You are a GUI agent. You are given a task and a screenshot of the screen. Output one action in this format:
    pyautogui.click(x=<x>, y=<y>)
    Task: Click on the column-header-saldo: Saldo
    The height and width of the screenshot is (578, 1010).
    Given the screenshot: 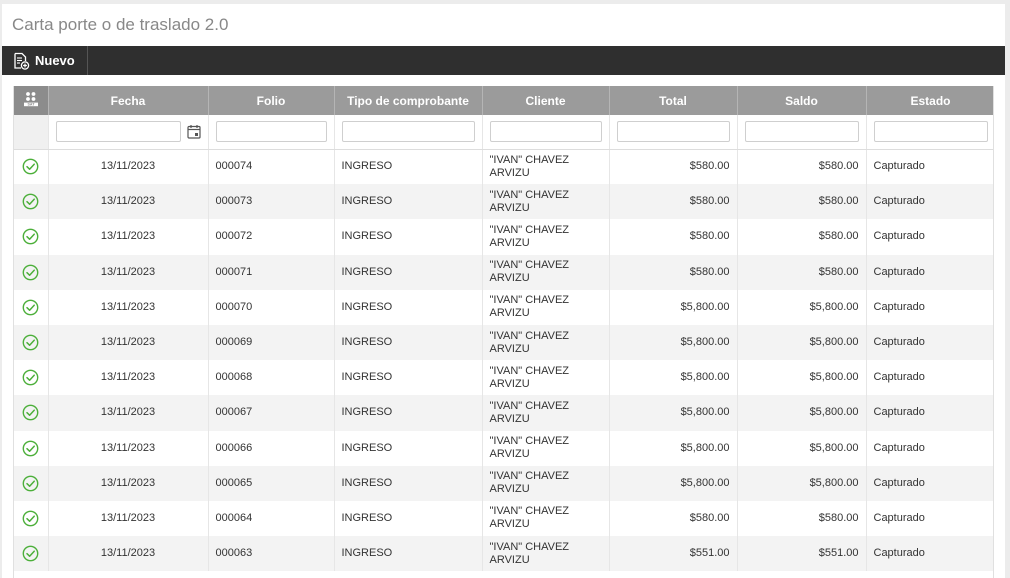 What is the action you would take?
    pyautogui.click(x=802, y=100)
    